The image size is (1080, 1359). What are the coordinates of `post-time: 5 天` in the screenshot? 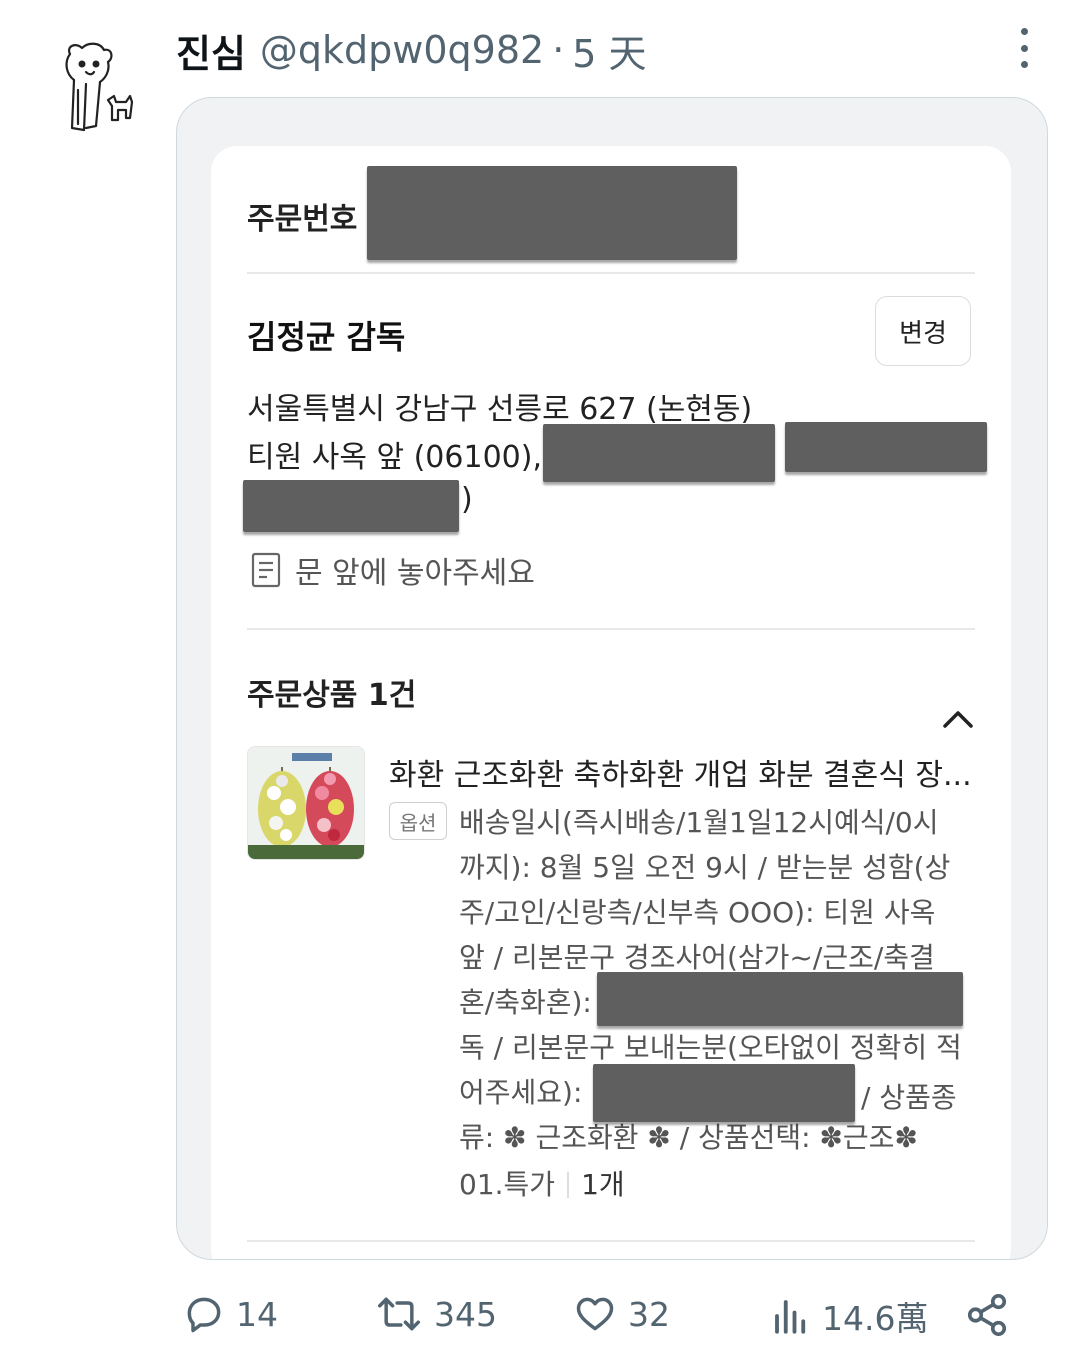 It's located at (609, 50).